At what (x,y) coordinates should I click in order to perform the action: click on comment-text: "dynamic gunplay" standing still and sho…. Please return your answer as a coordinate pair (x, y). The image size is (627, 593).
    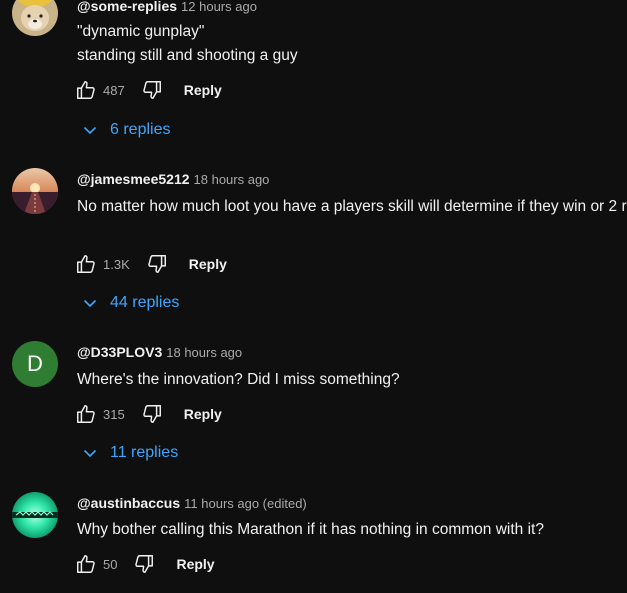
    Looking at the image, I should click on (187, 43).